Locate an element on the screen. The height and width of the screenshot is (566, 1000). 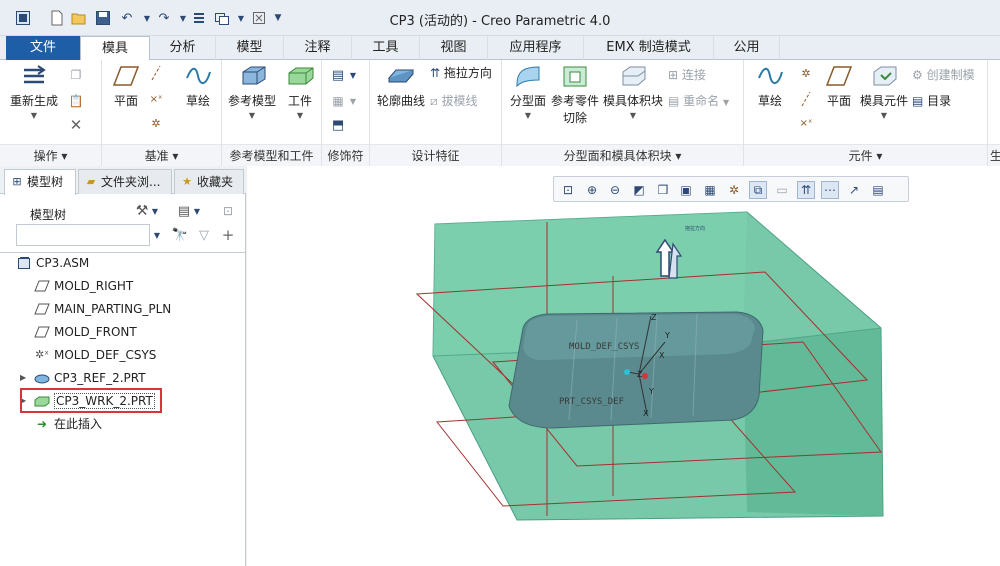
settings-icon: ⚒ is located at coordinates (142, 211).